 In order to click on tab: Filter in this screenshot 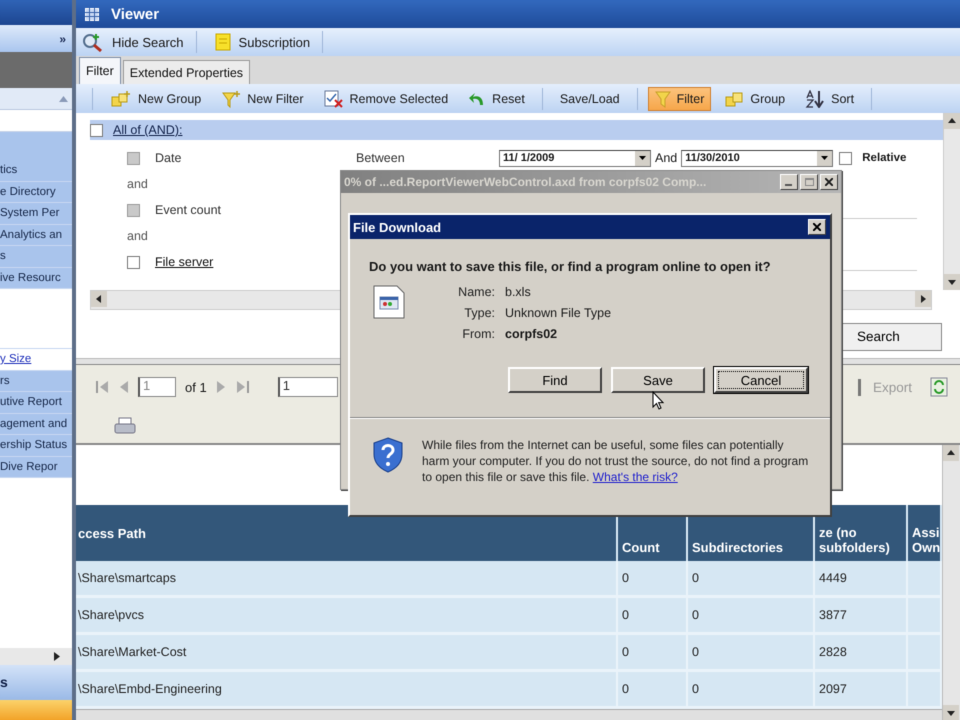, I will do `click(100, 70)`.